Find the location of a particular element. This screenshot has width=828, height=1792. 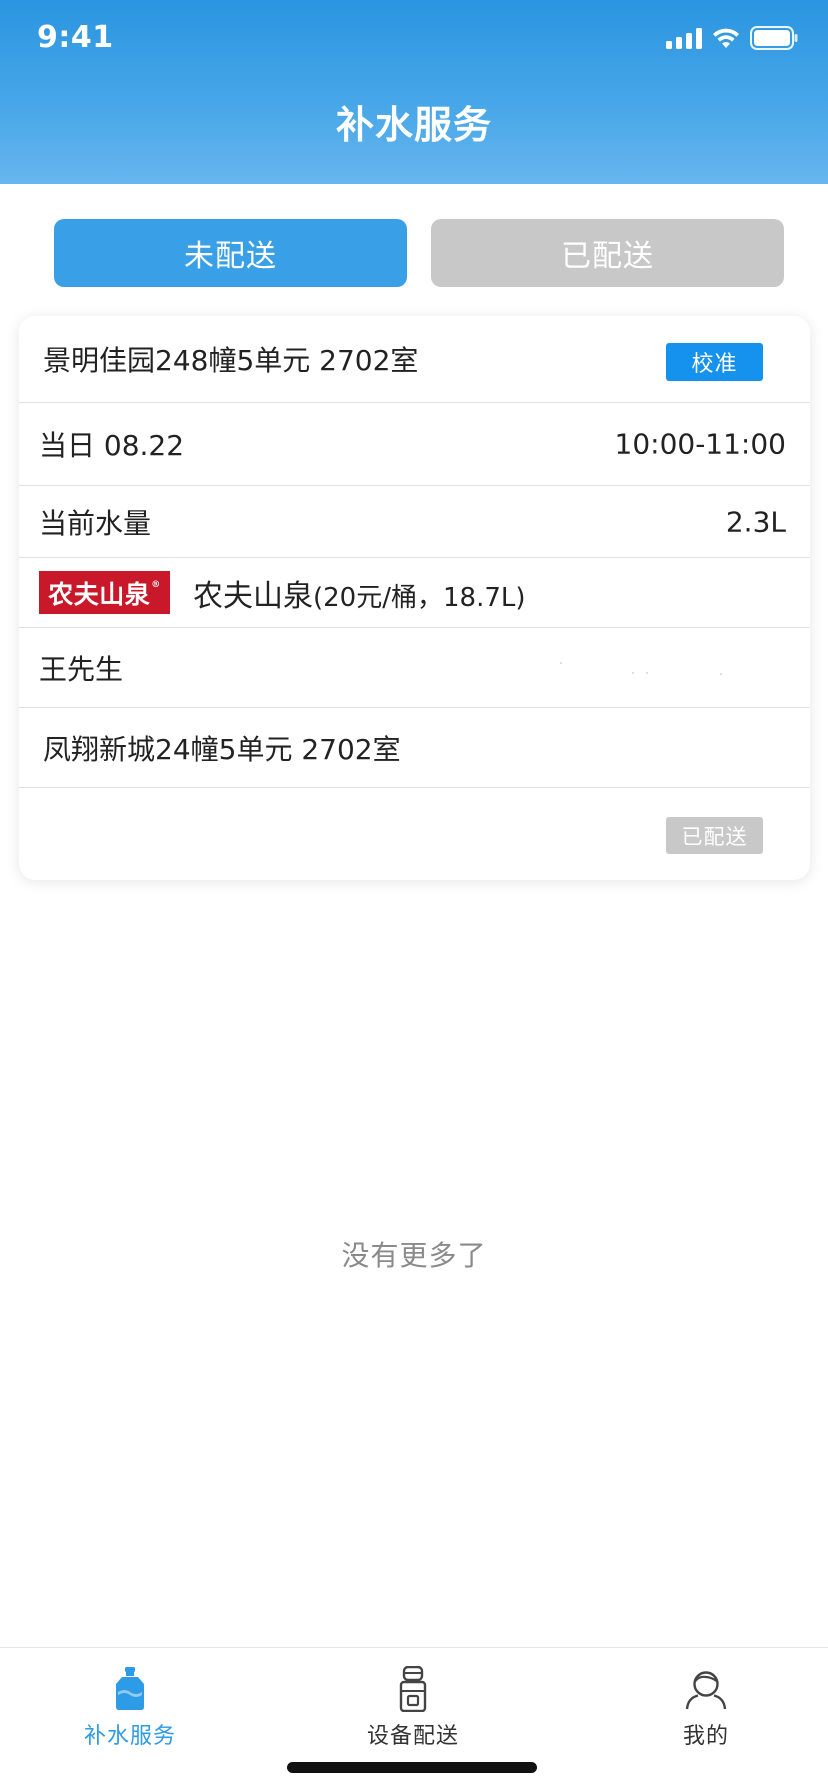

battery-icon is located at coordinates (774, 38).